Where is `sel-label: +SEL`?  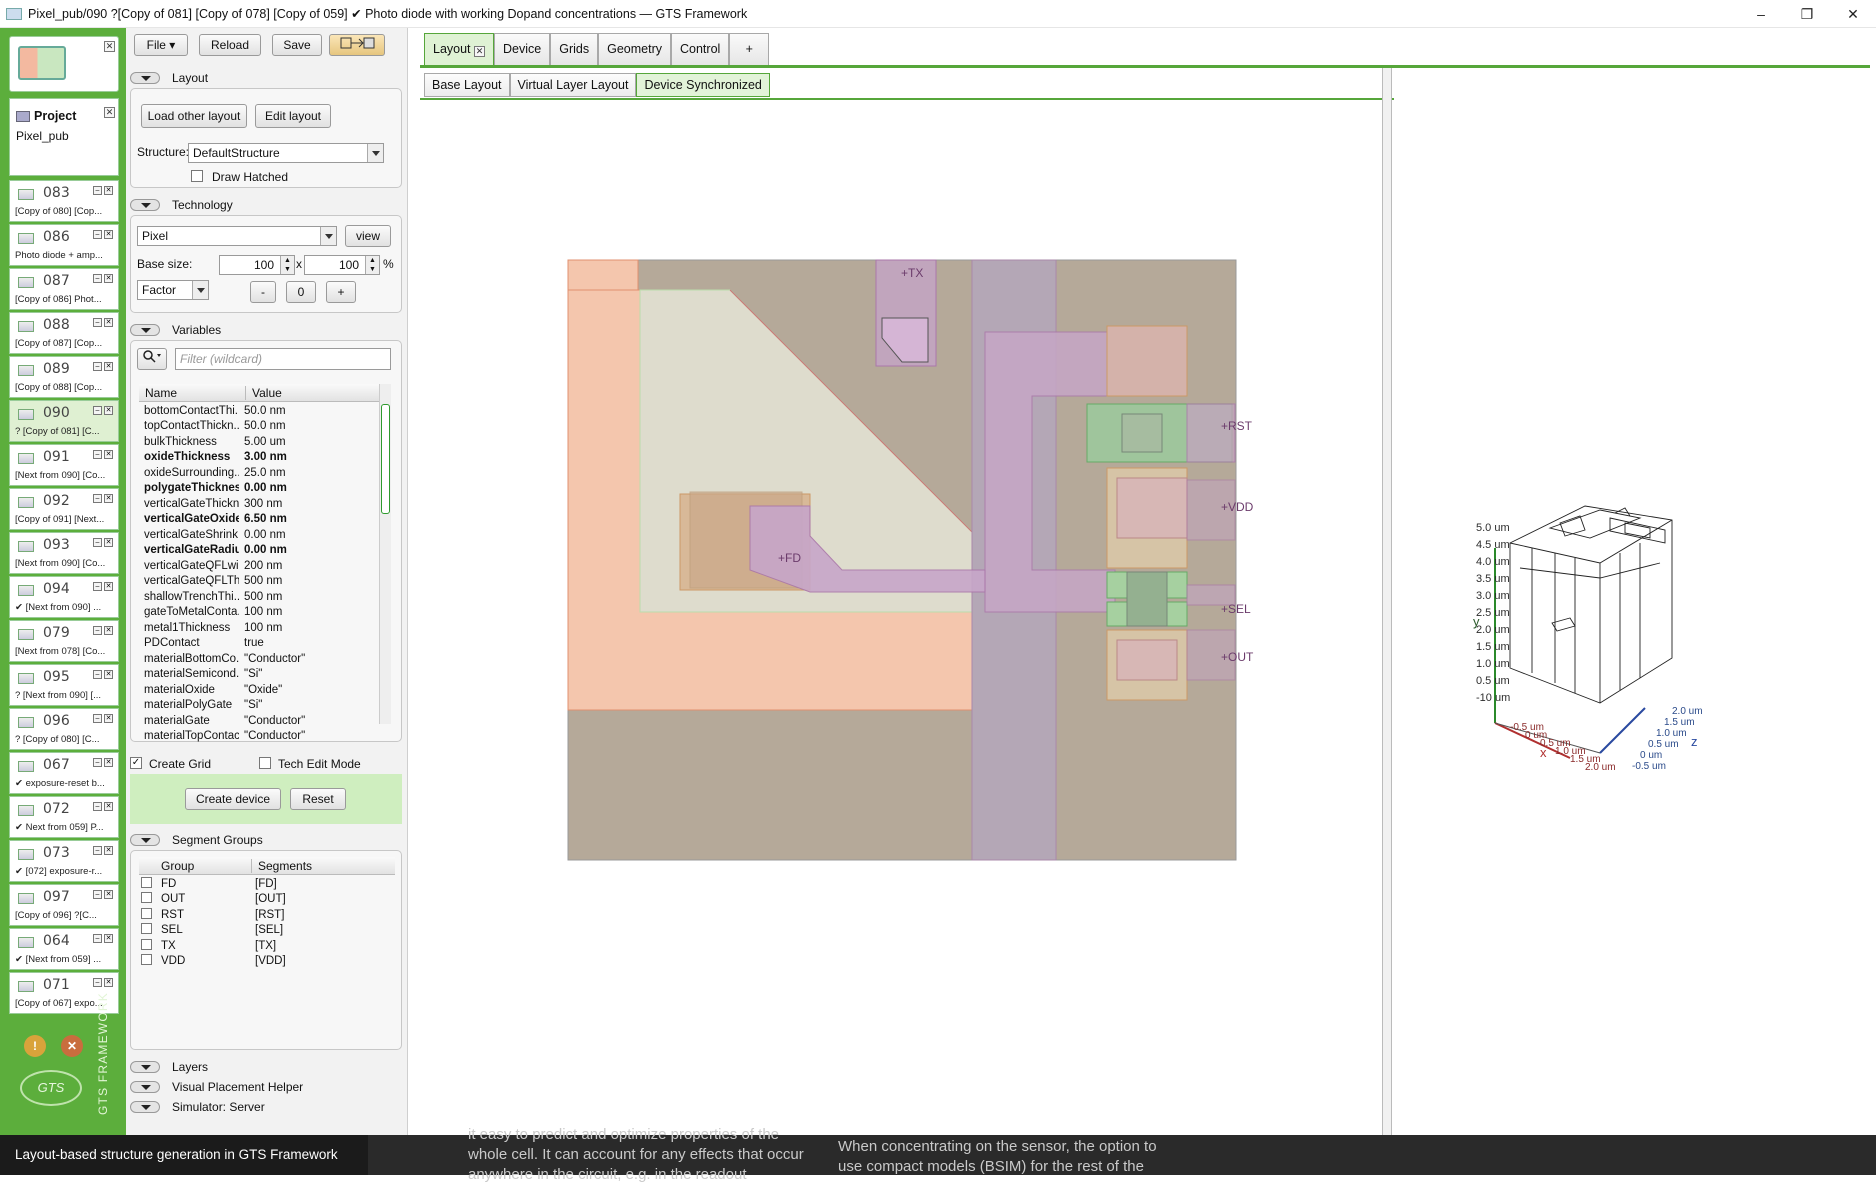
sel-label: +SEL is located at coordinates (1236, 609).